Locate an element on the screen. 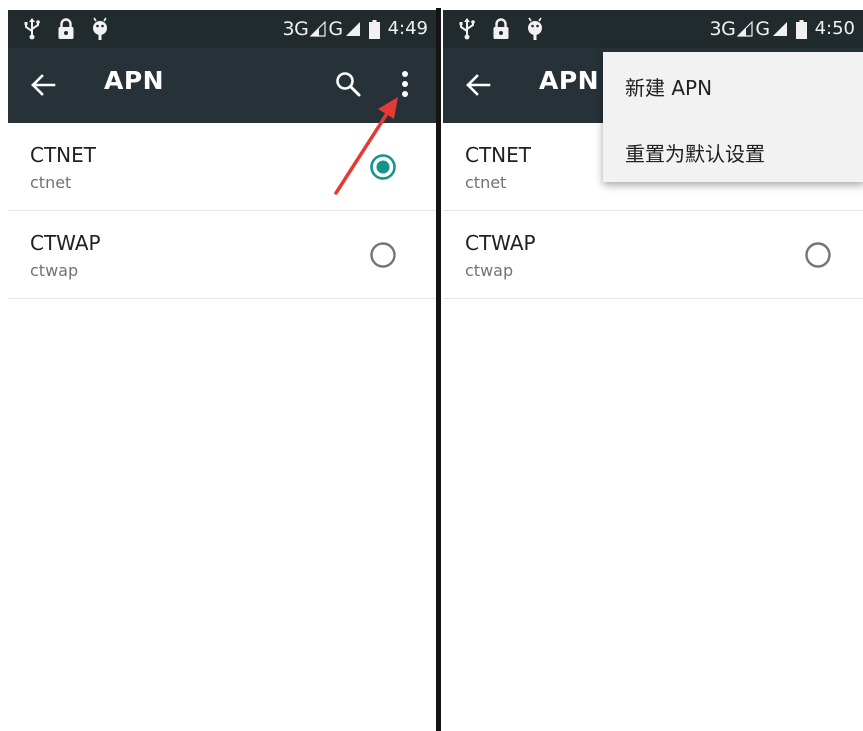 The height and width of the screenshot is (731, 863). clock: 4:50 is located at coordinates (834, 28).